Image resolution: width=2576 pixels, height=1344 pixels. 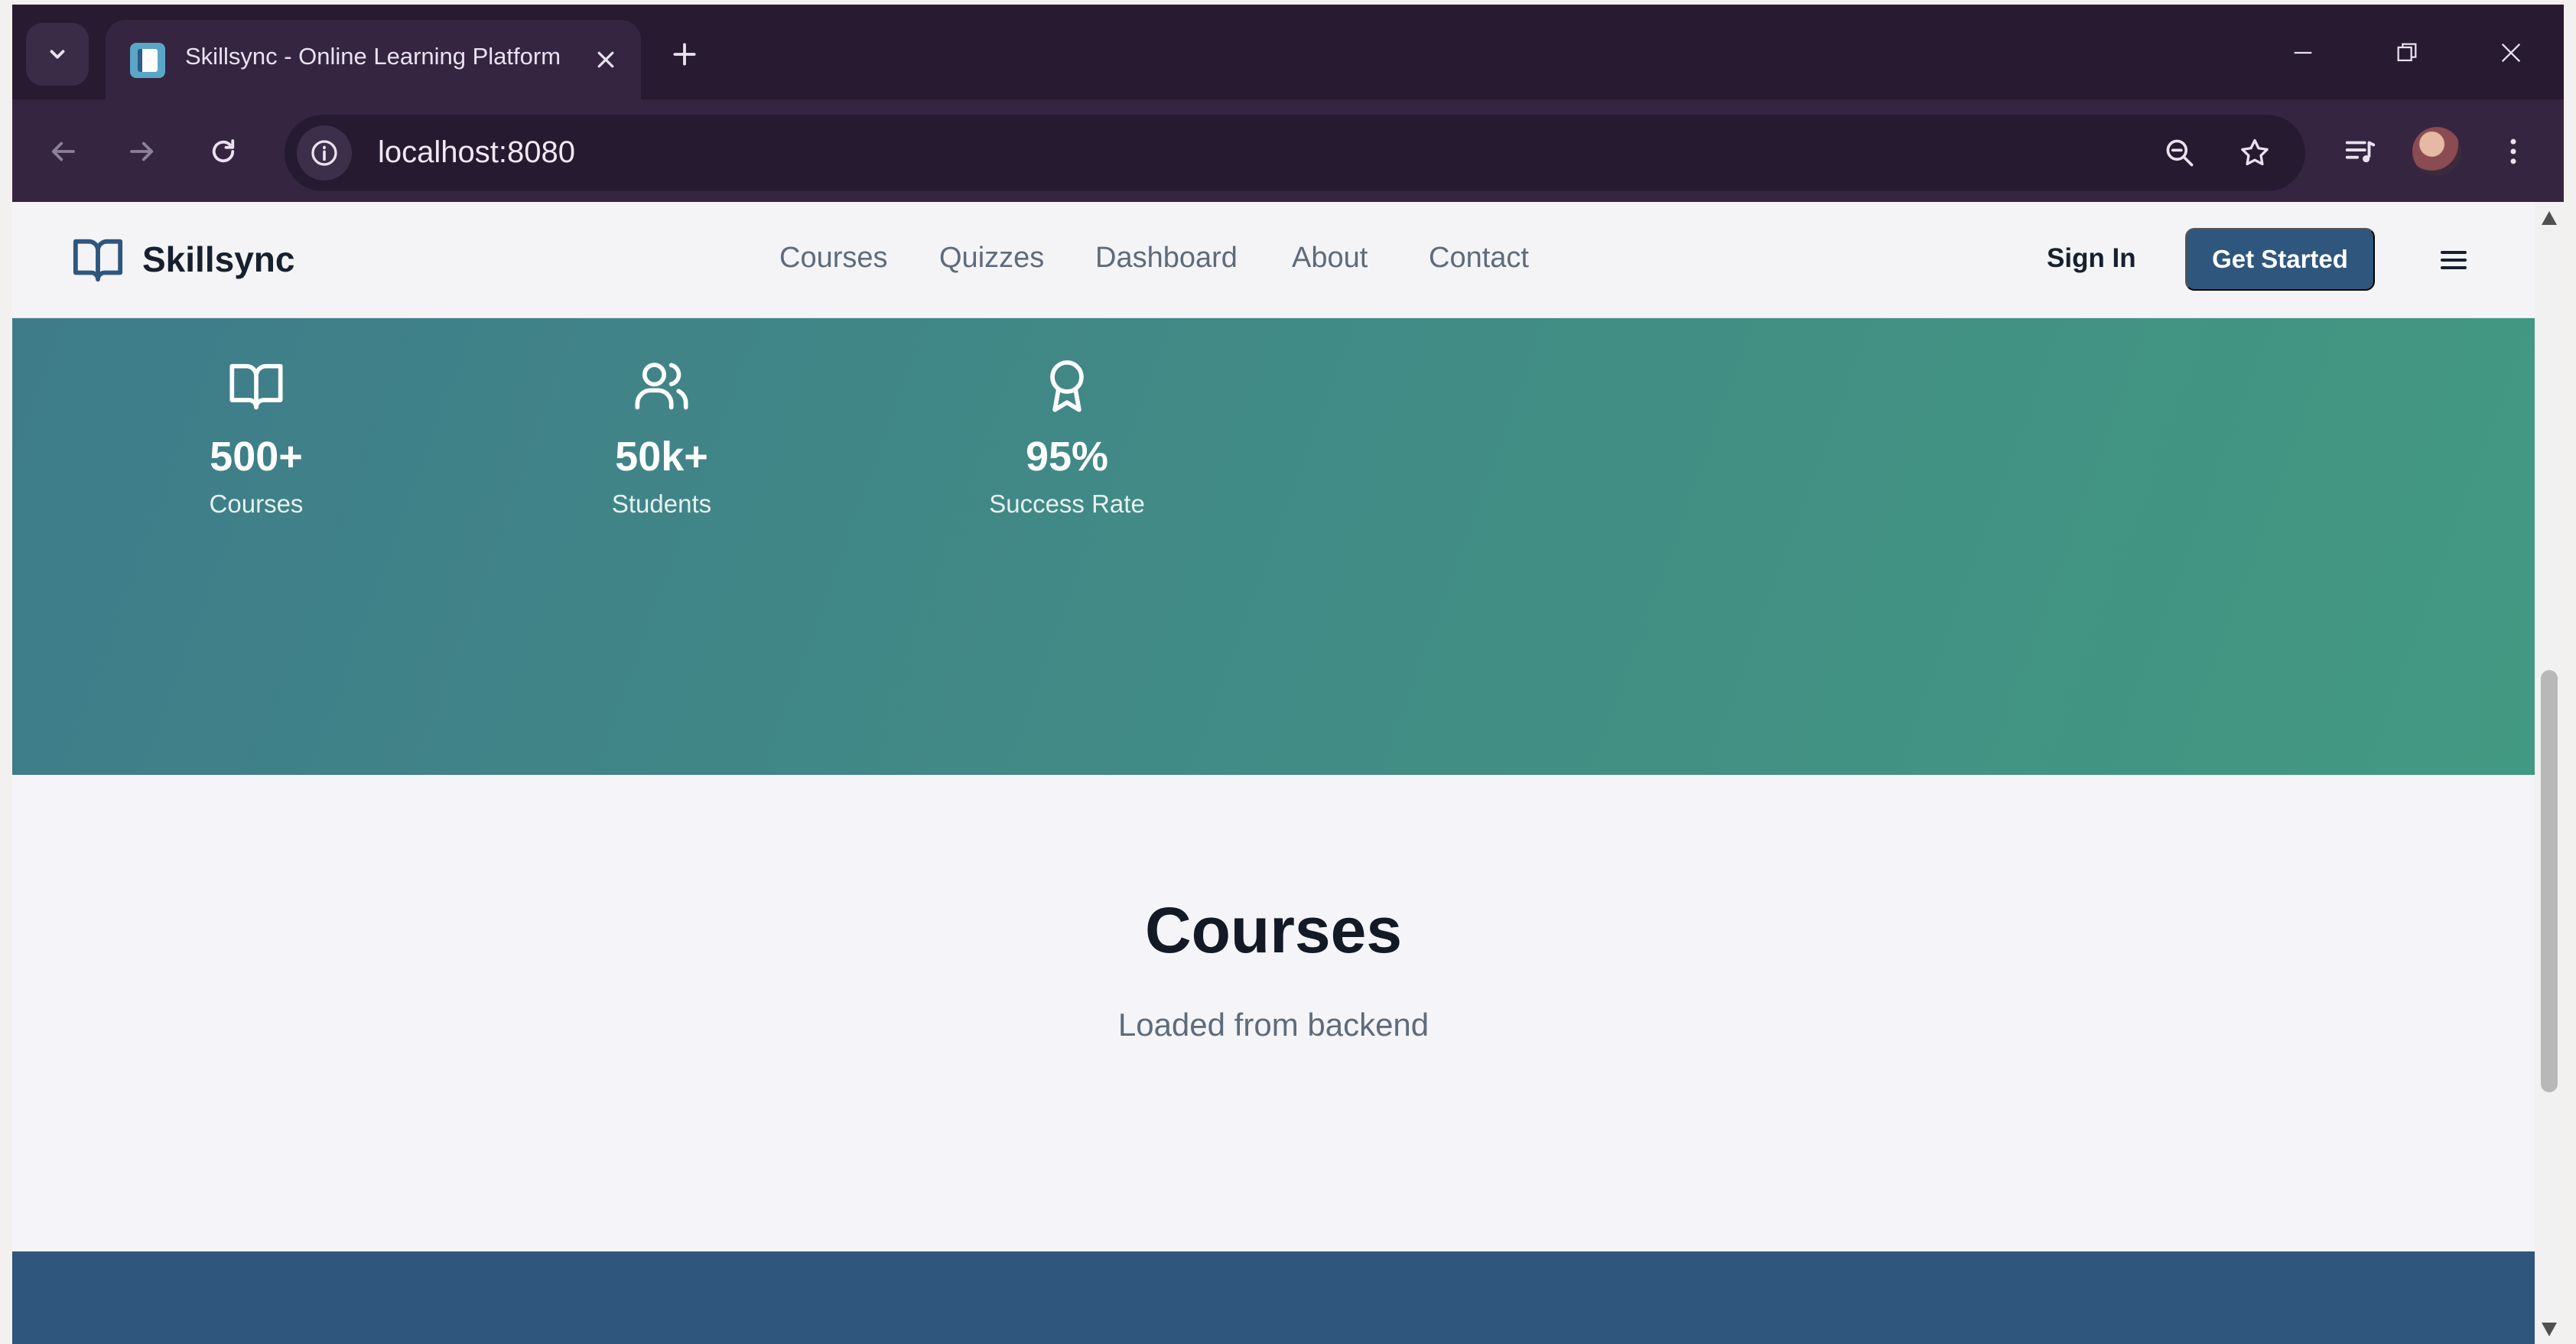 I want to click on tab-bar: Skillsync - Online Learning Platform, so click(x=1288, y=55).